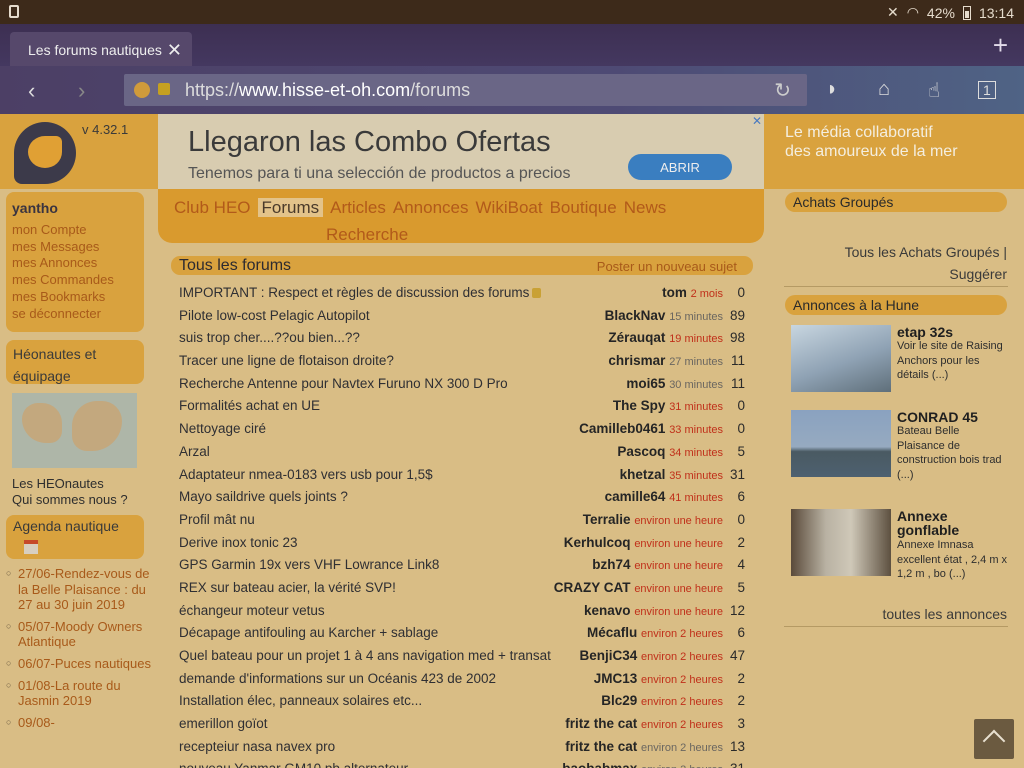 Image resolution: width=1024 pixels, height=768 pixels. Describe the element at coordinates (607, 610) in the screenshot. I see `topic-author: kenavo` at that location.